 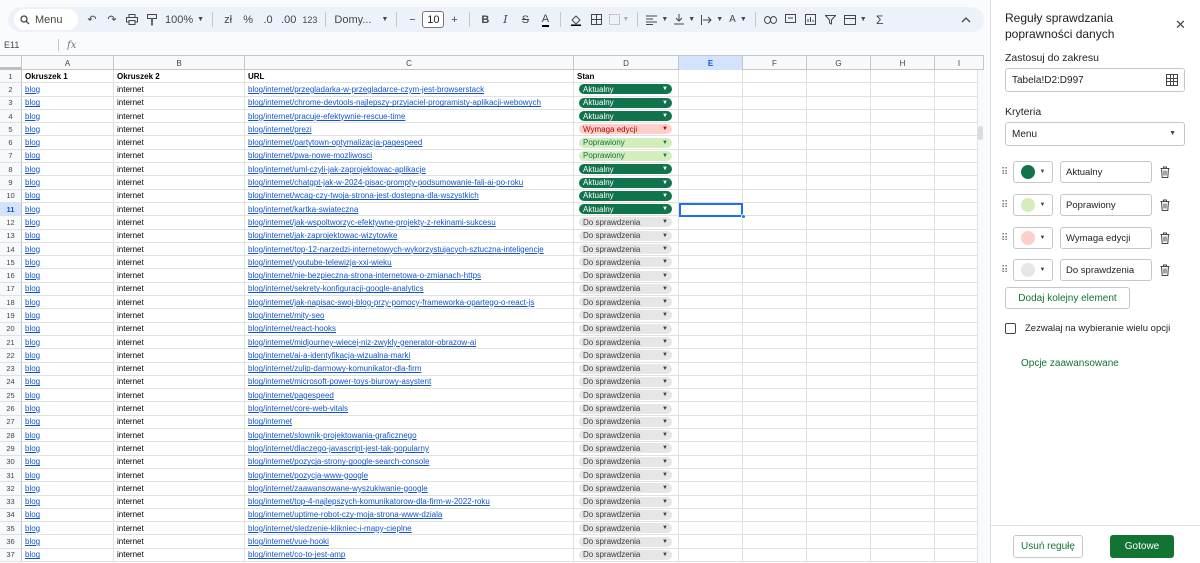 I want to click on url-link: blog/internet/pwa-nowe-mozliwosci, so click(x=409, y=156).